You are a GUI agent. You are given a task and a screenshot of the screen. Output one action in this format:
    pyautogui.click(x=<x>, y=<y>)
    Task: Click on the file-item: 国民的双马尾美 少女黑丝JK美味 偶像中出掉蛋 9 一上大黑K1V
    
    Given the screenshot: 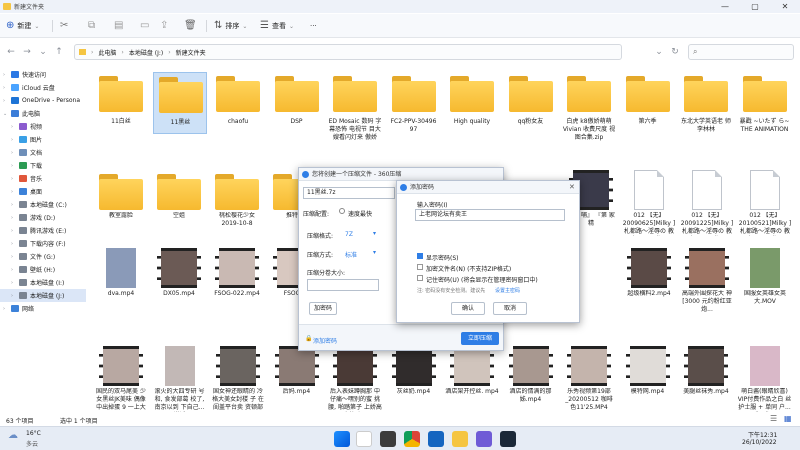 What is the action you would take?
    pyautogui.click(x=121, y=379)
    